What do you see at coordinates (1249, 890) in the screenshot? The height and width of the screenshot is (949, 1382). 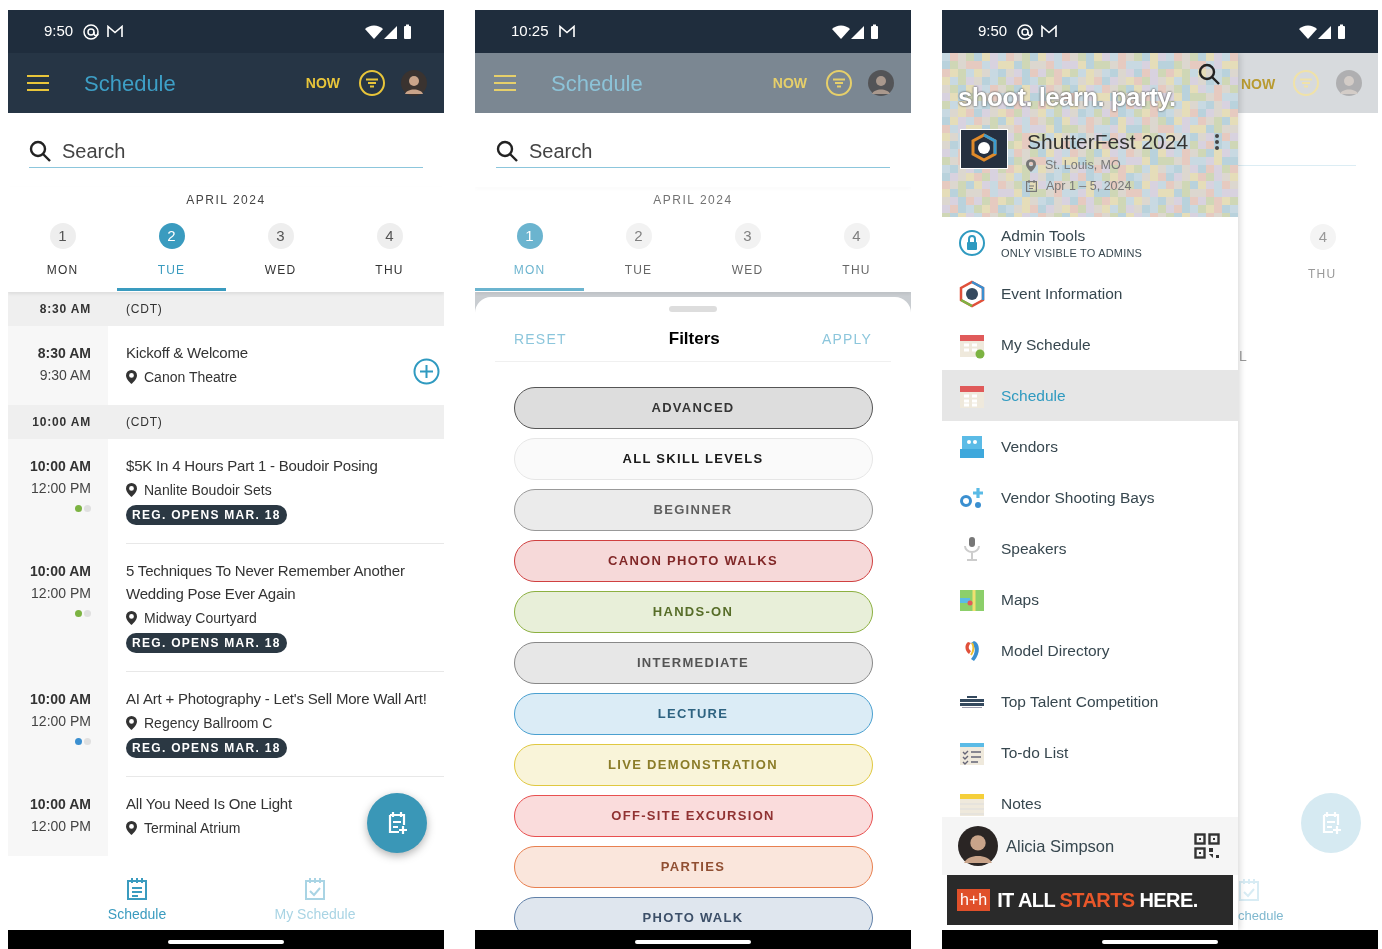 I see `calendar-check-icon` at bounding box center [1249, 890].